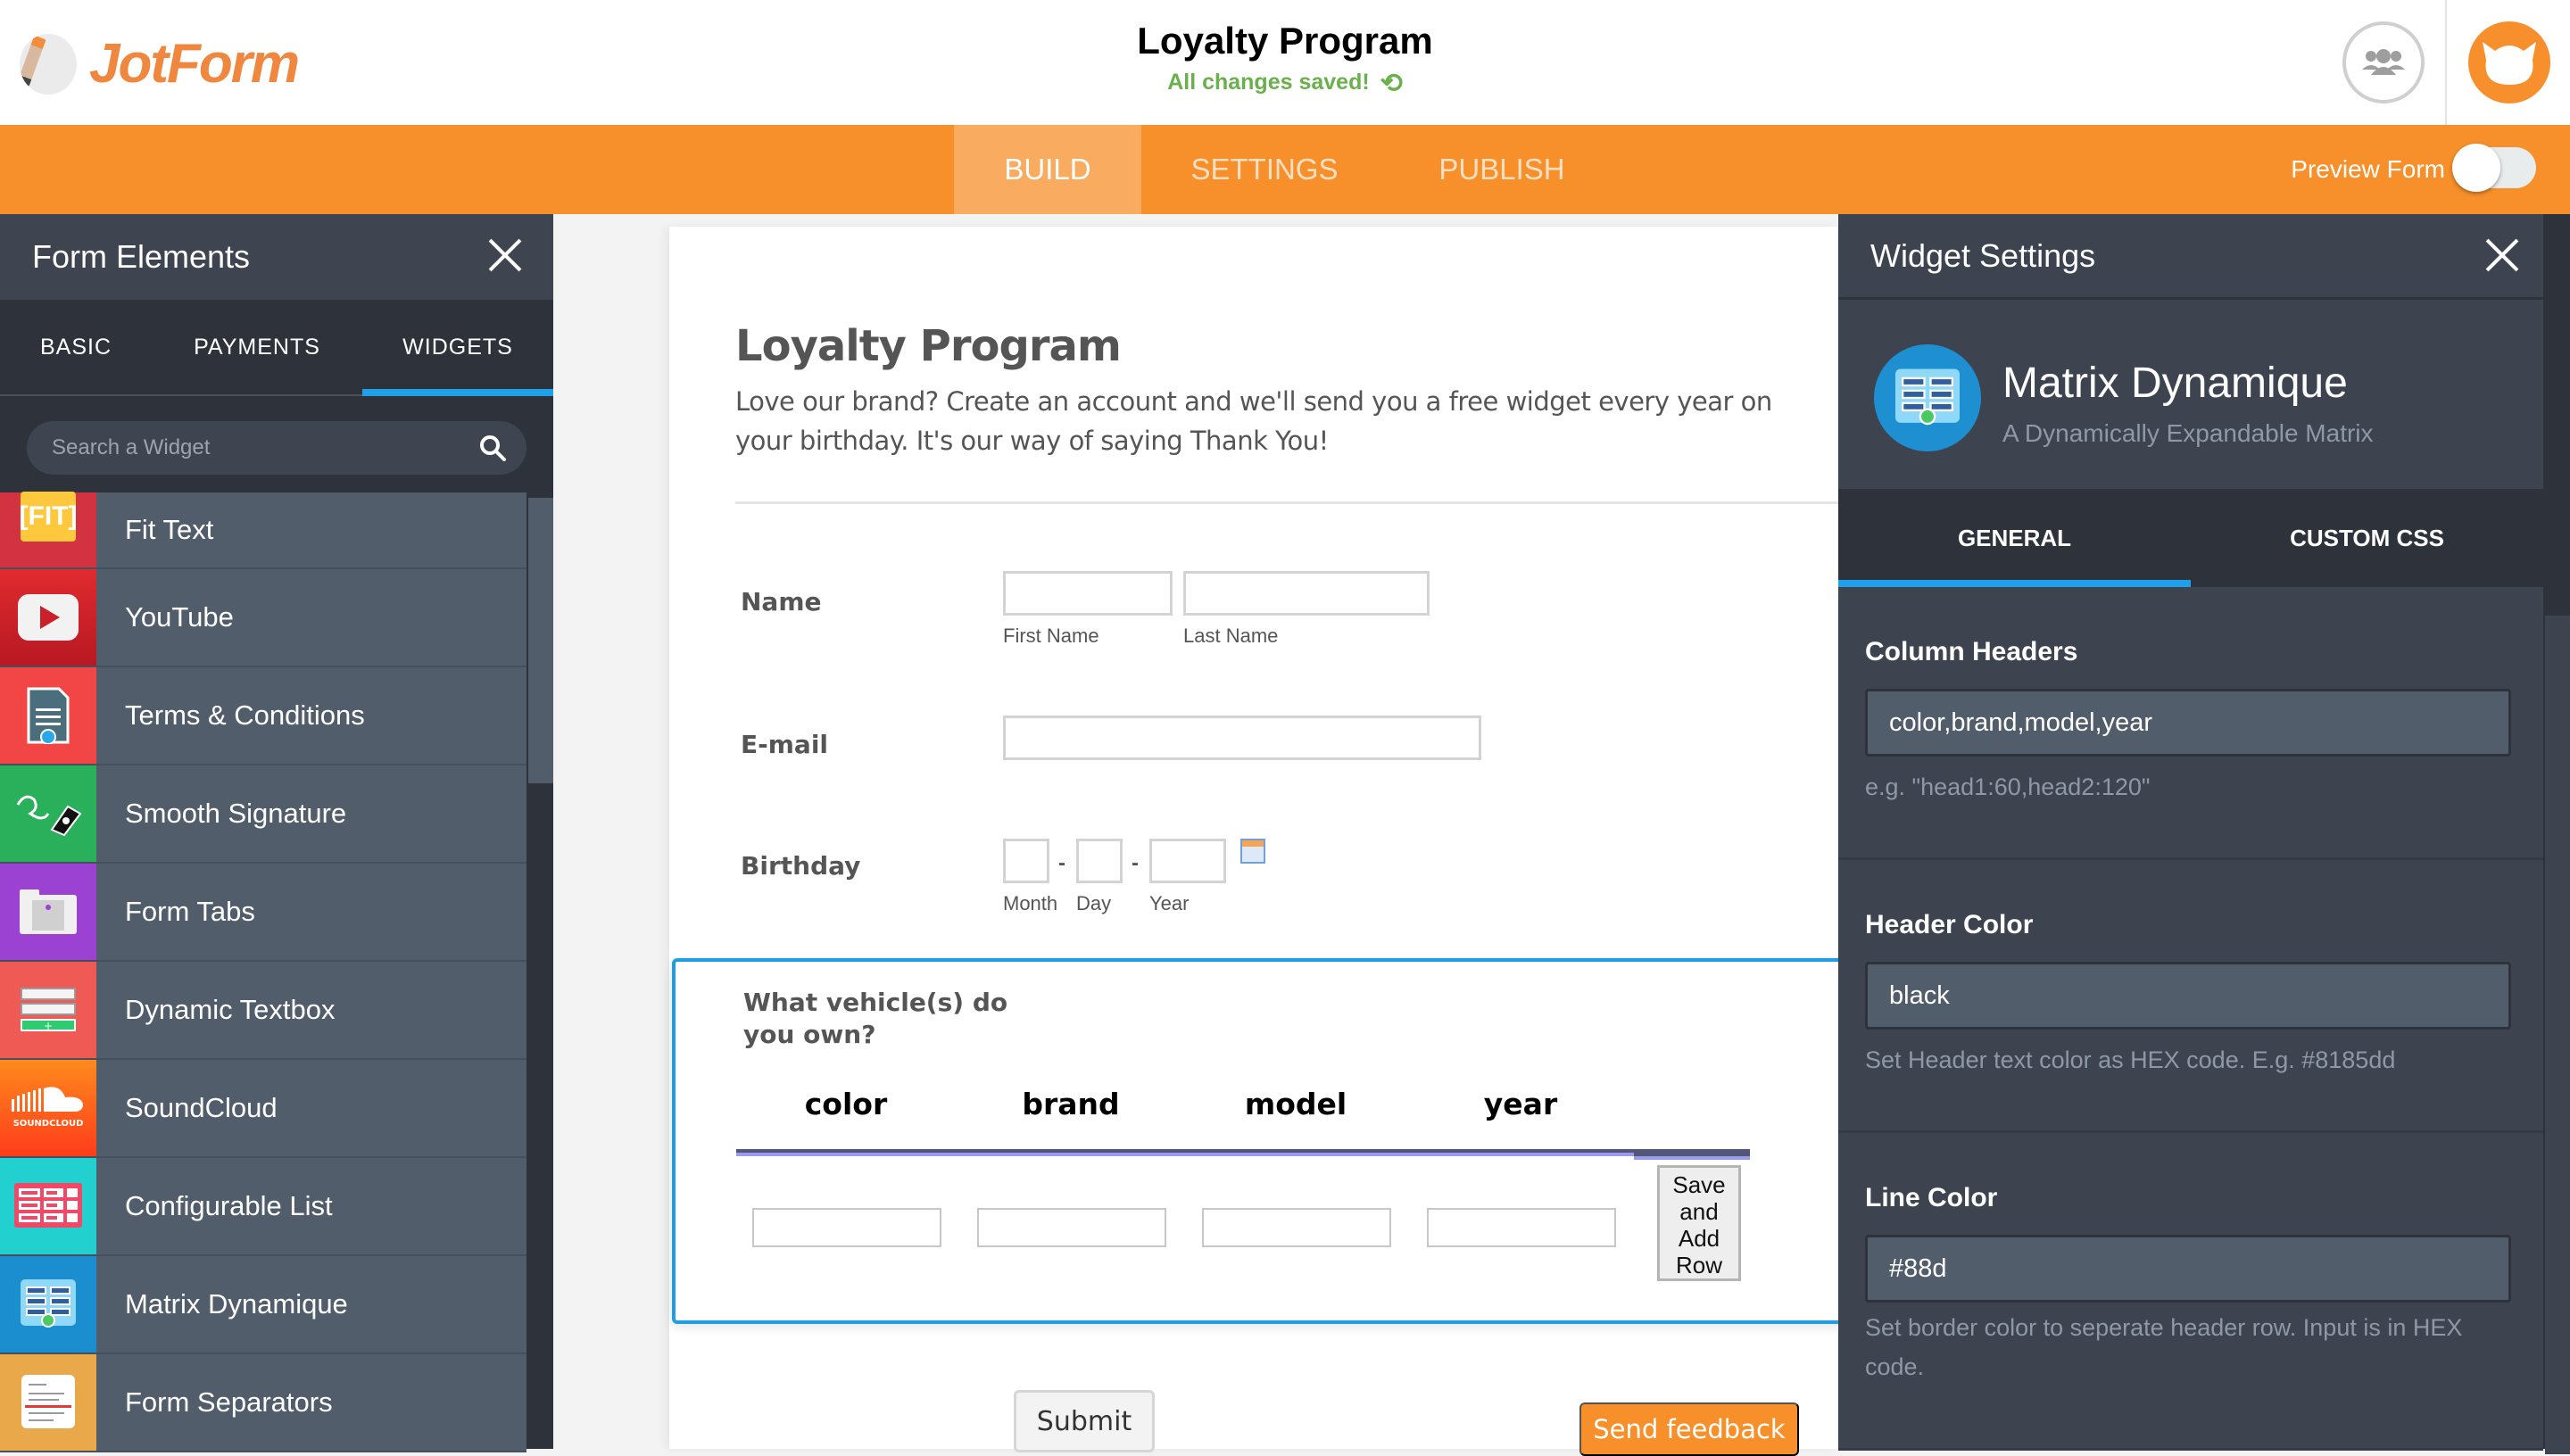  I want to click on tab-widgets: WIDGETS, so click(458, 348).